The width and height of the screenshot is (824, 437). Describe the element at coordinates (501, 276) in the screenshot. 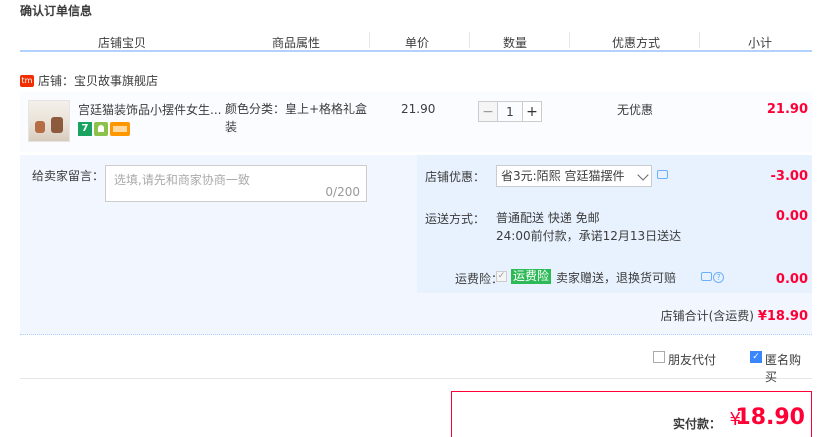

I see `insurance-checkbox: ✓` at that location.